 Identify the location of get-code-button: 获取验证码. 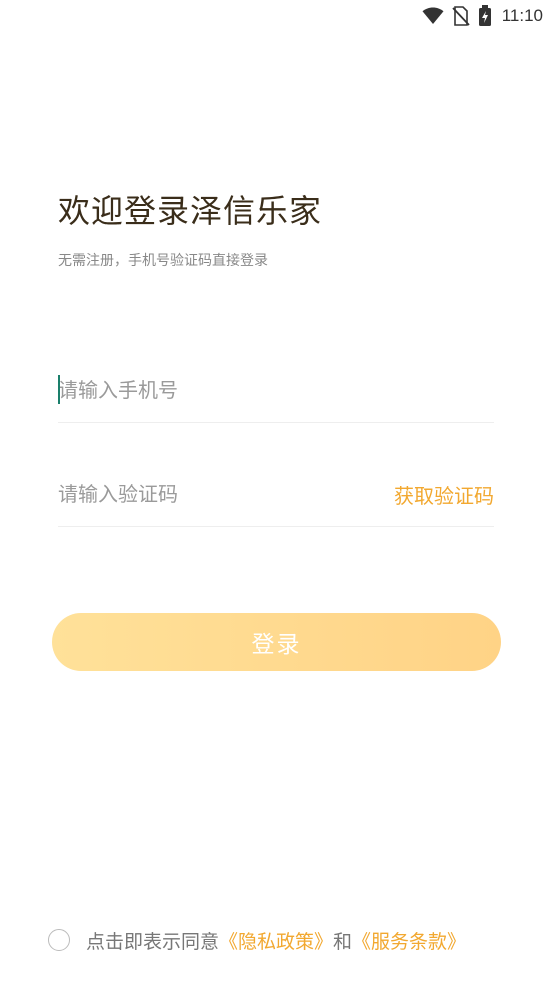
(444, 494).